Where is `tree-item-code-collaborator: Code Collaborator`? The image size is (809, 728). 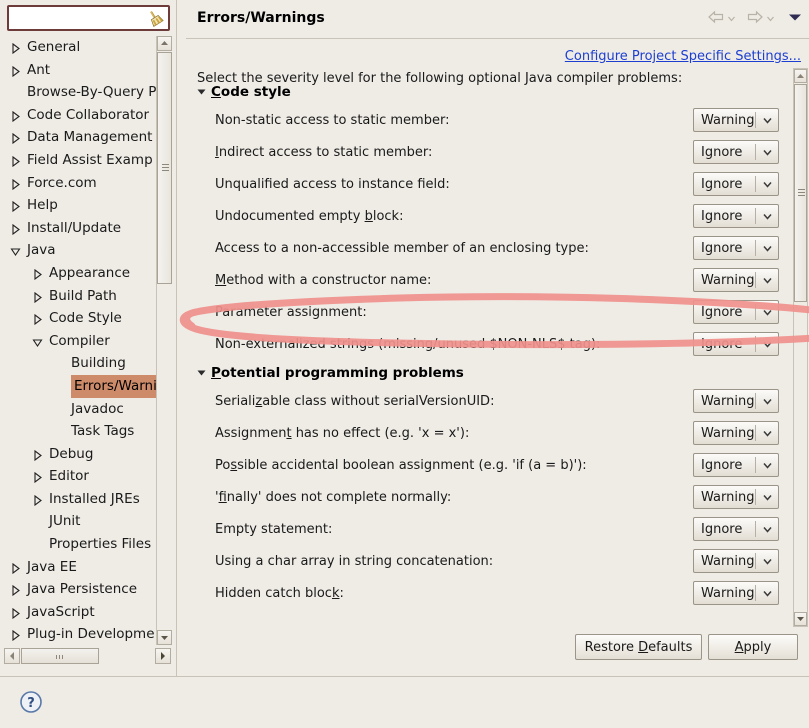
tree-item-code-collaborator: Code Collaborator is located at coordinates (84, 115).